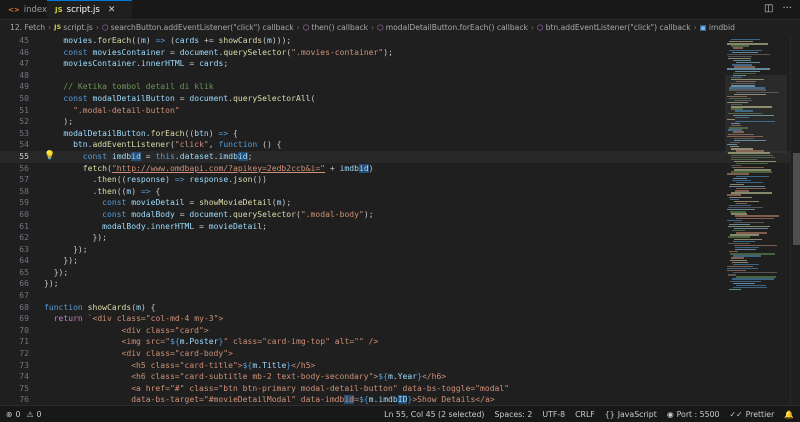  I want to click on line-number: 46, so click(24, 52).